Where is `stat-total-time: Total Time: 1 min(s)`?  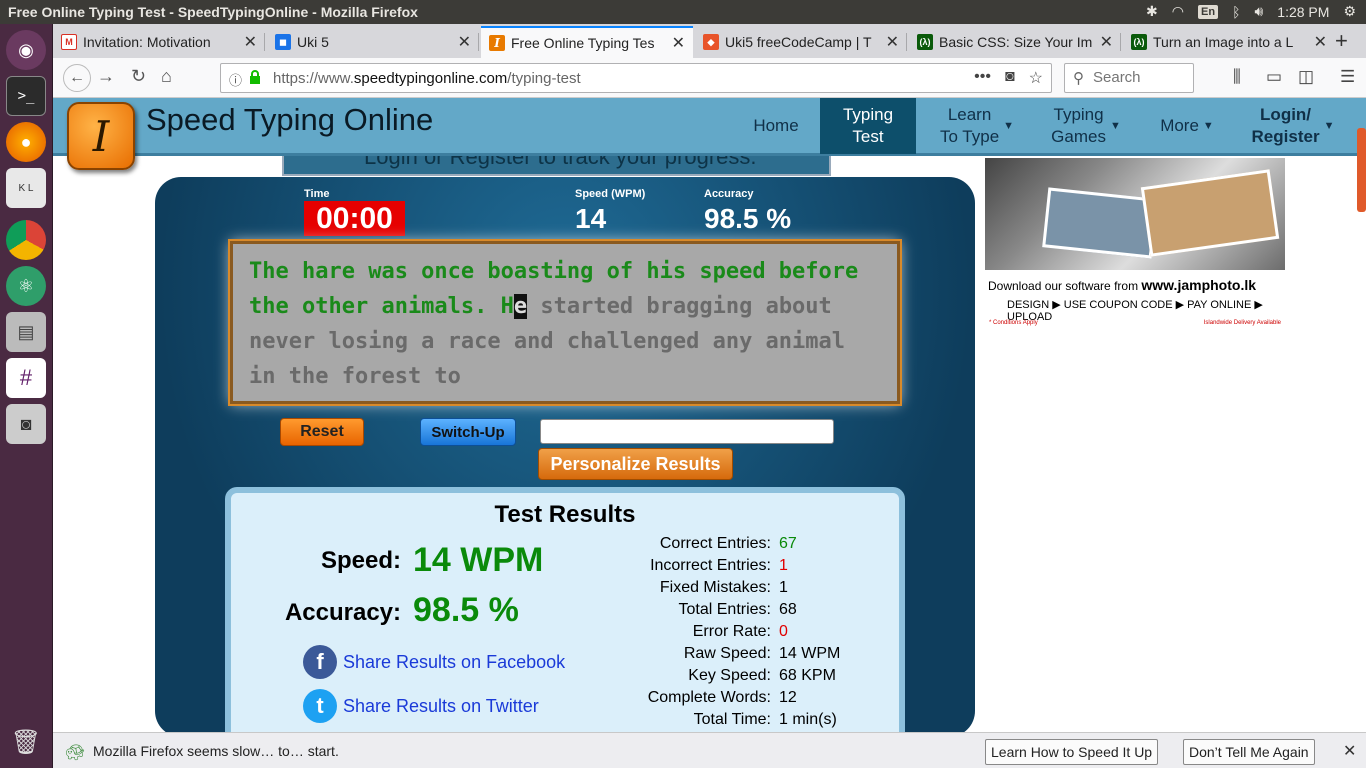 stat-total-time: Total Time: 1 min(s) is located at coordinates (765, 719).